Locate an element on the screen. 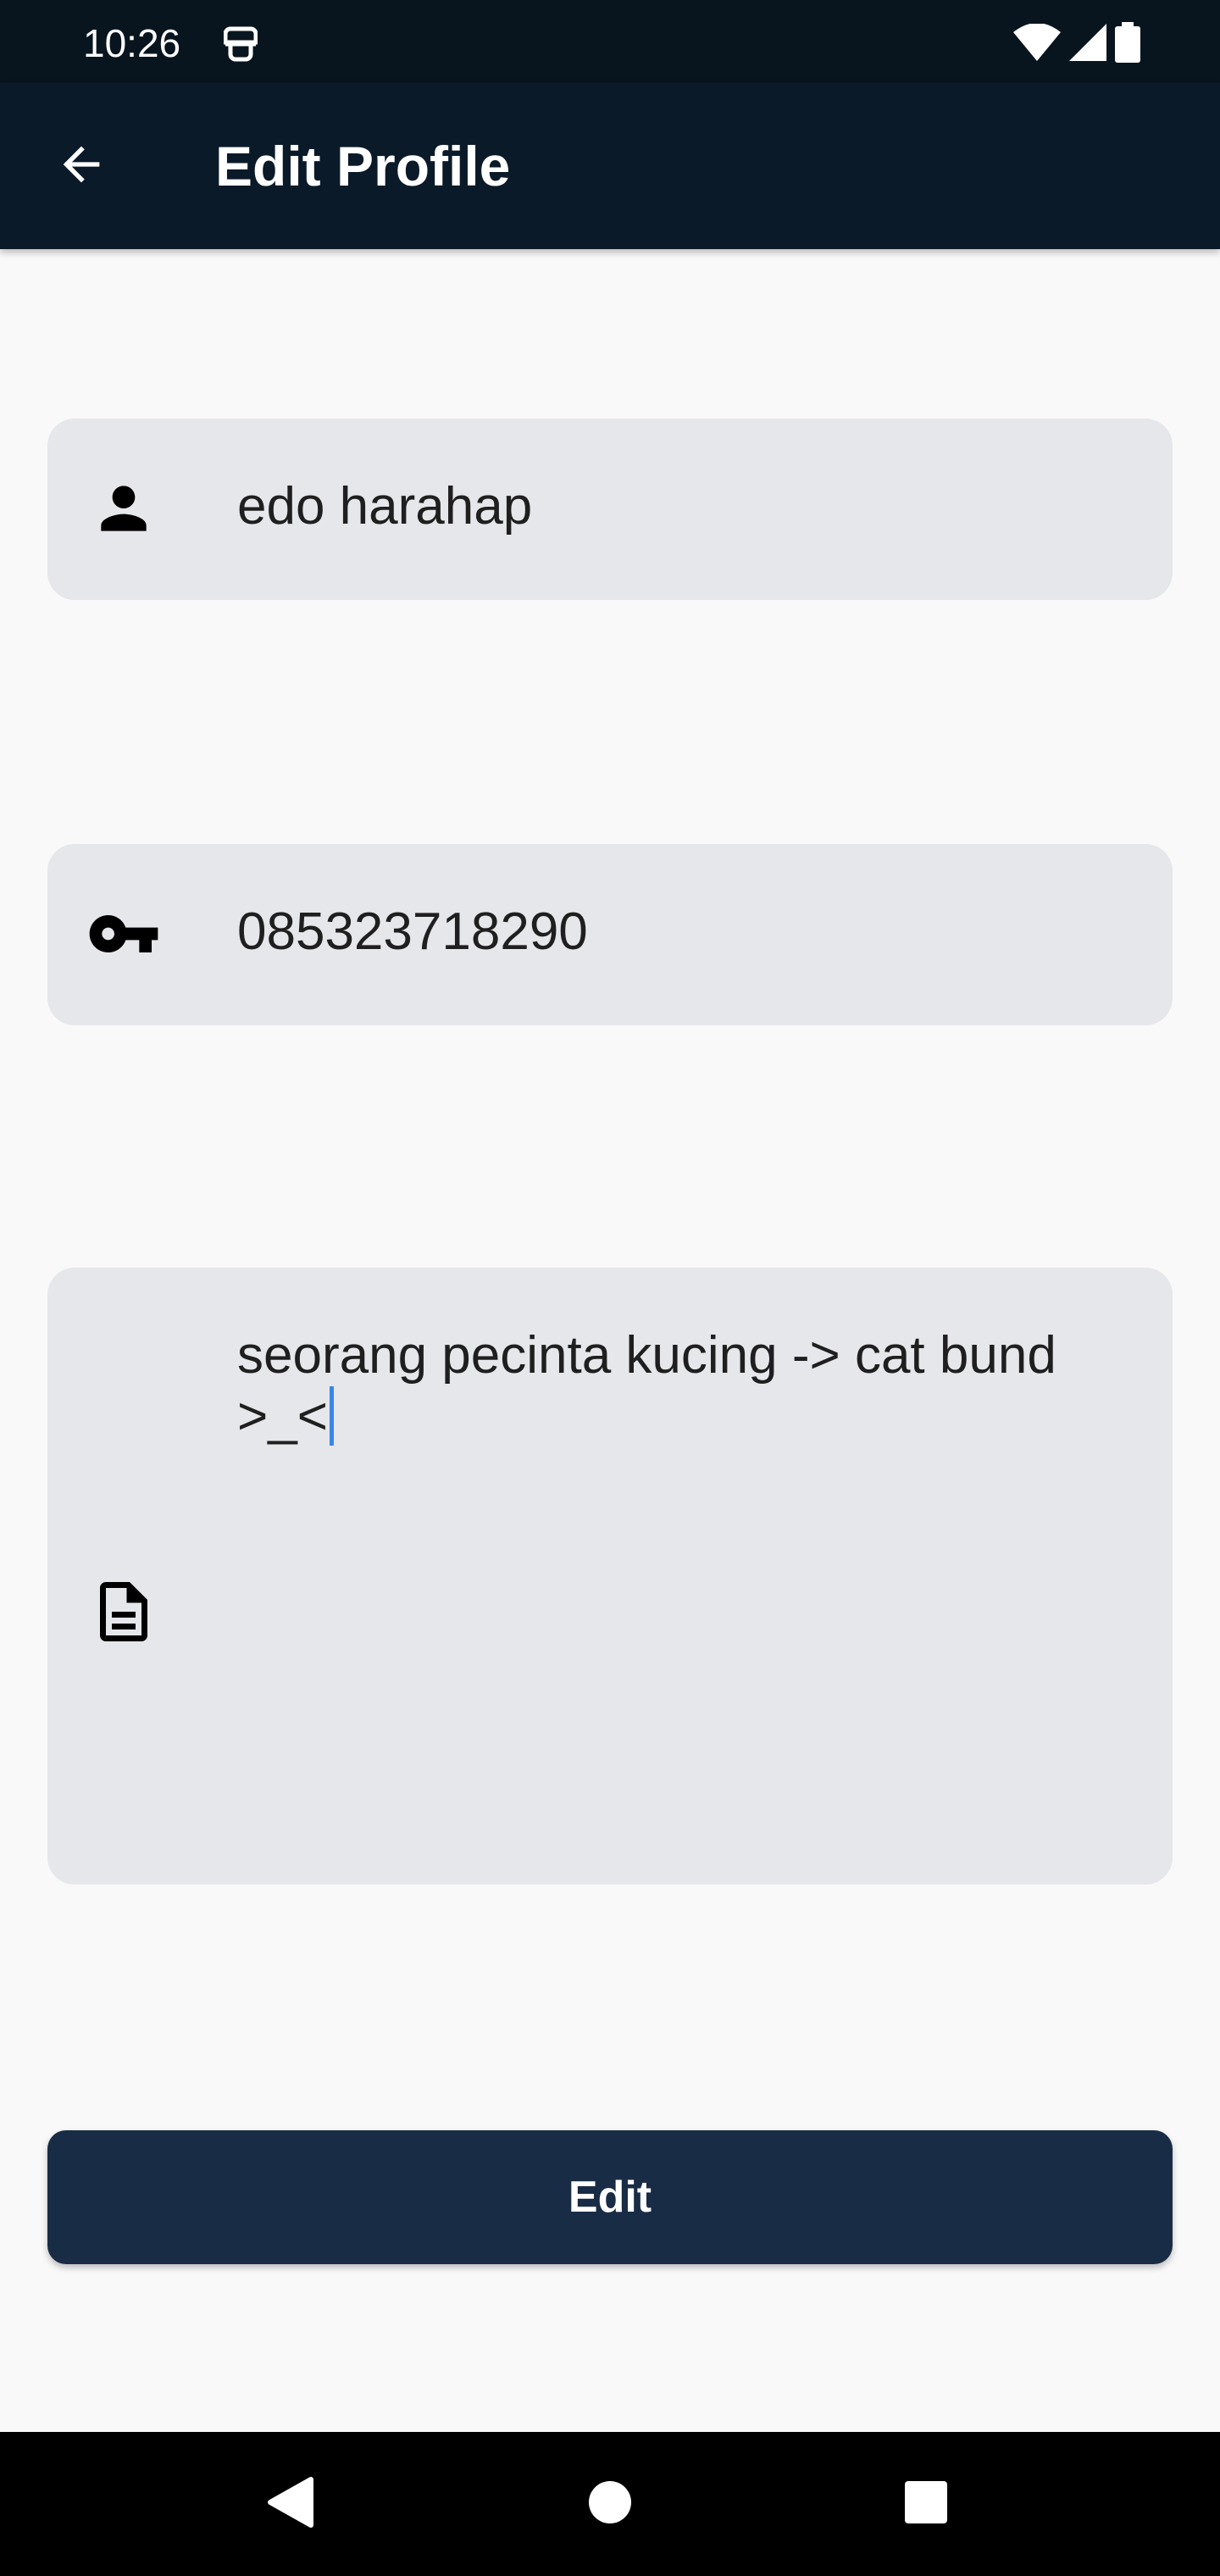 Image resolution: width=1220 pixels, height=2576 pixels. app-bar: Edit Profile is located at coordinates (610, 166).